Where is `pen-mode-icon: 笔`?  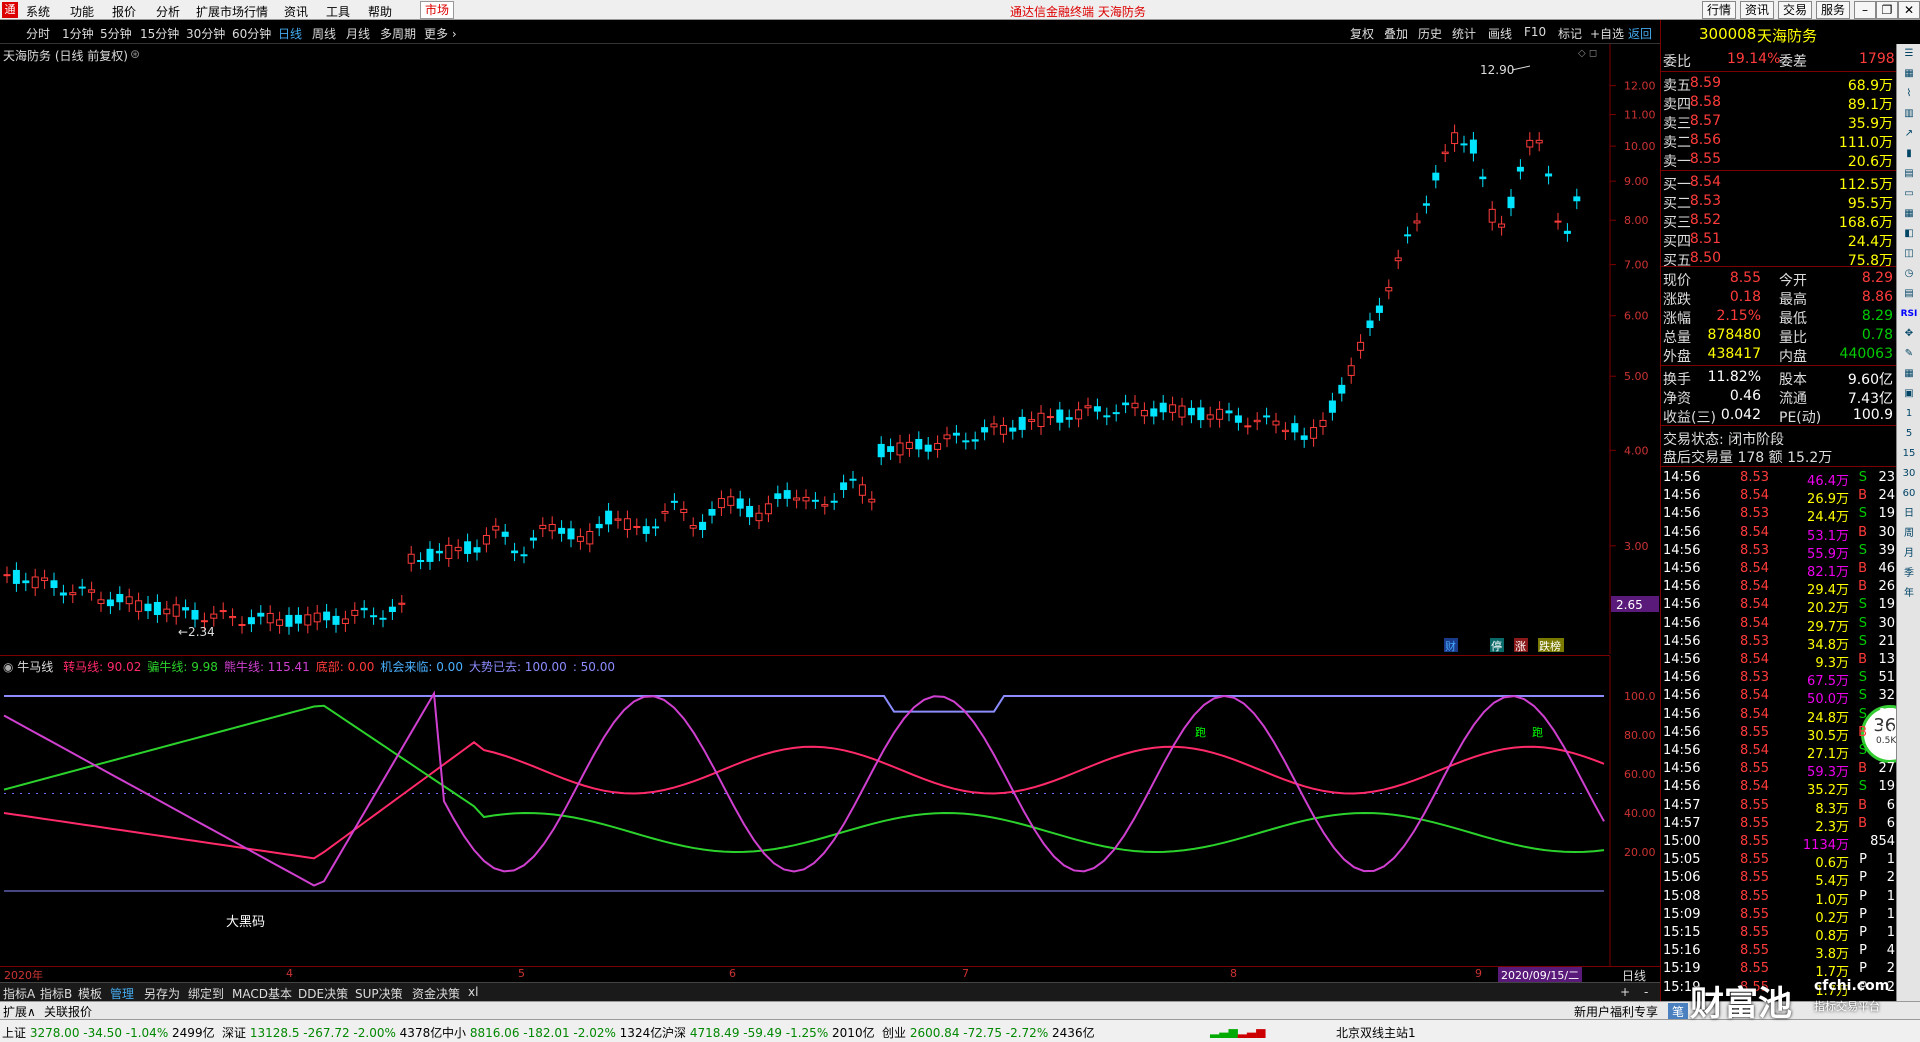
pen-mode-icon: 笔 is located at coordinates (1678, 1011).